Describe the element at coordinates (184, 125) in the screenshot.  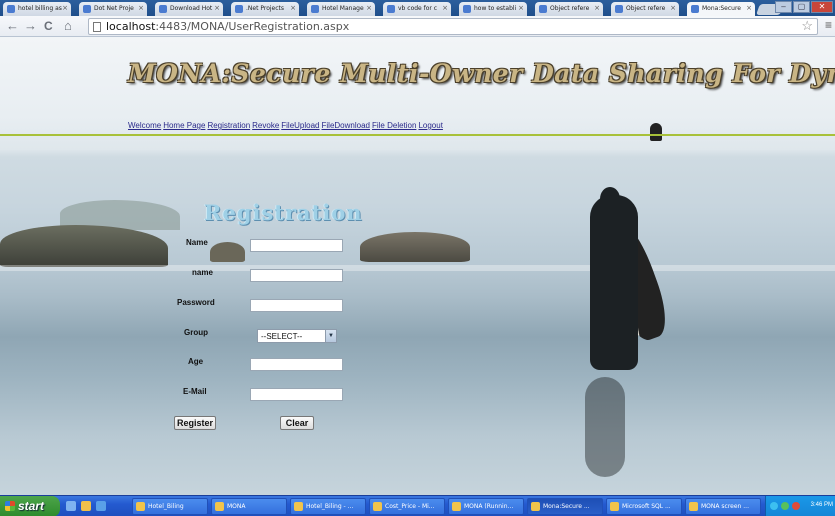
I see `nav-link-home-page: Home Page` at that location.